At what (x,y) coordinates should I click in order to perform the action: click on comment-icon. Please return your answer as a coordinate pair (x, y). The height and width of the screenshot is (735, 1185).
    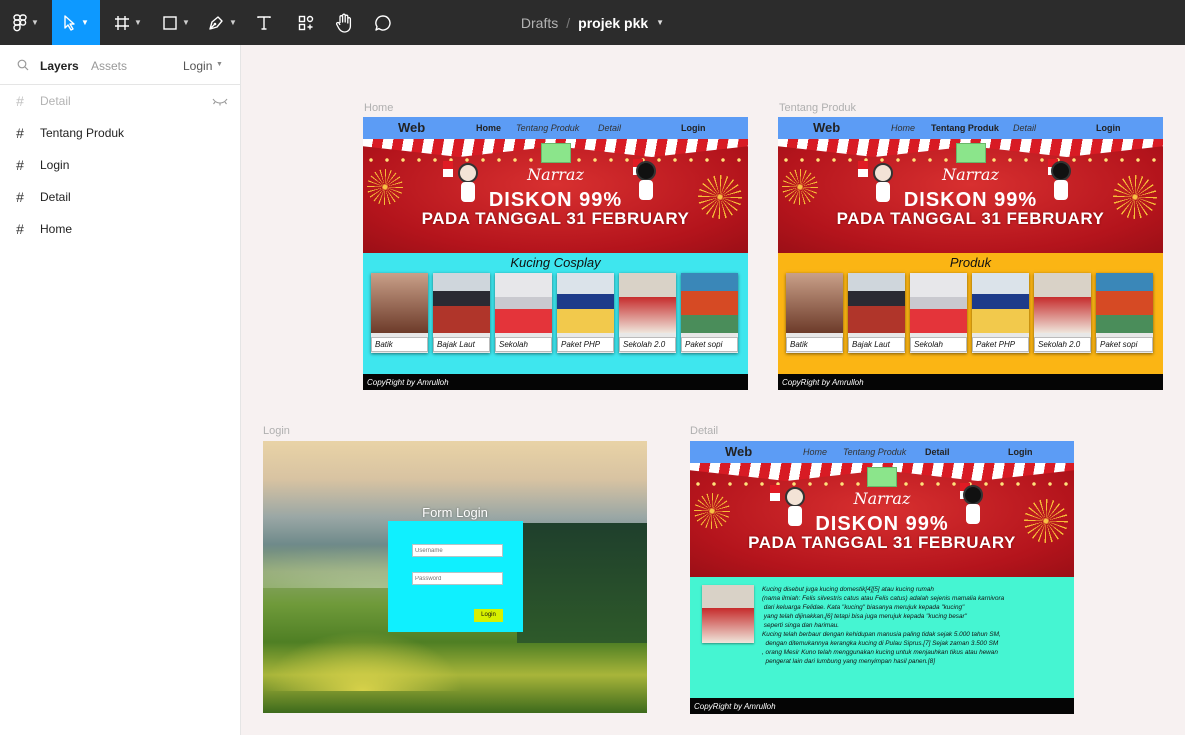
    Looking at the image, I should click on (383, 22).